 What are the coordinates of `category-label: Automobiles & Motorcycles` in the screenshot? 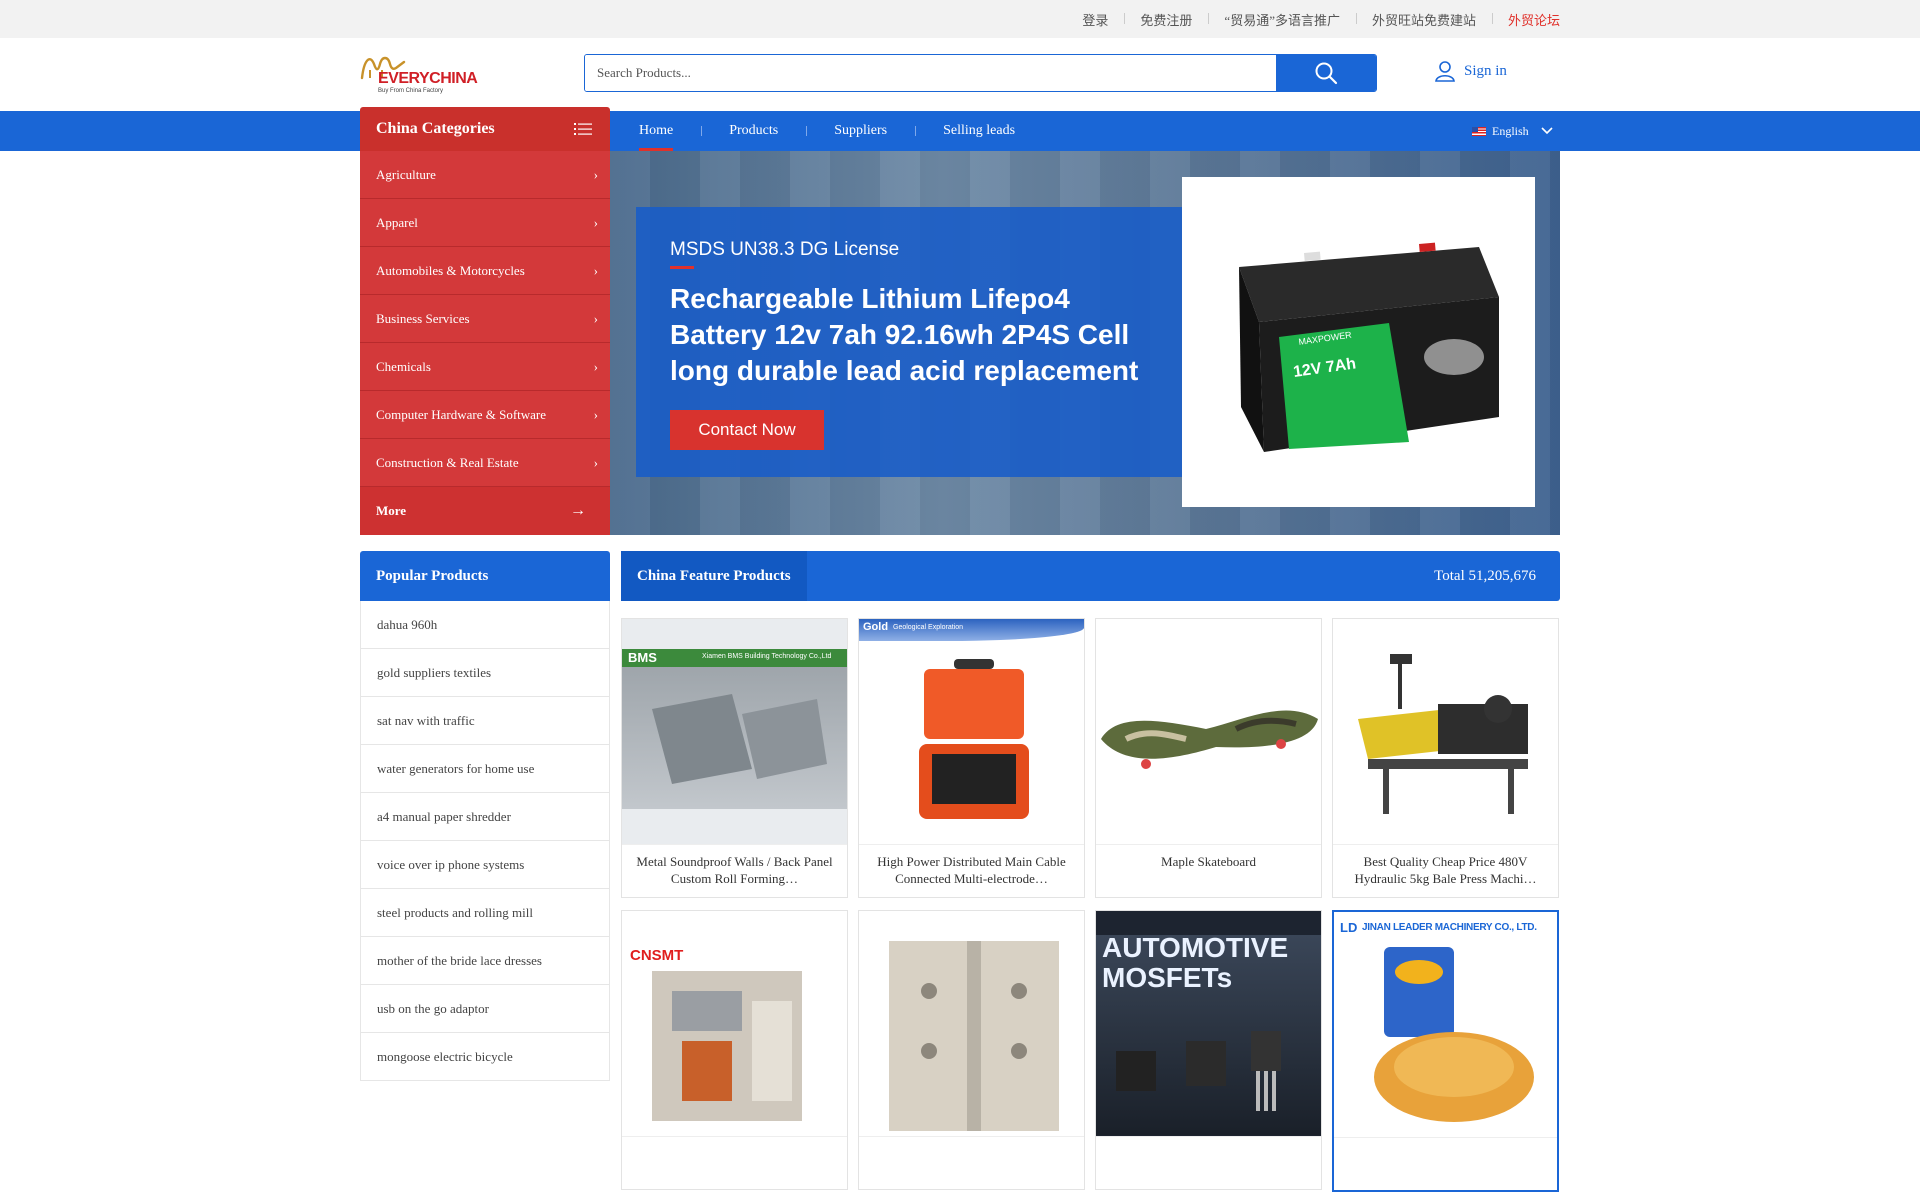 It's located at (450, 270).